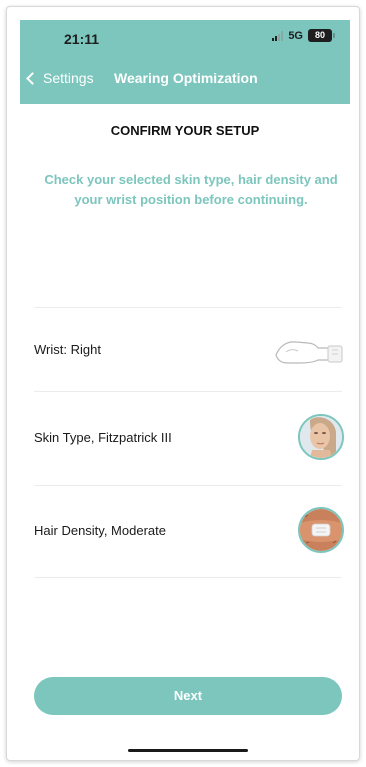  Describe the element at coordinates (321, 437) in the screenshot. I see `skin-type-icon` at that location.